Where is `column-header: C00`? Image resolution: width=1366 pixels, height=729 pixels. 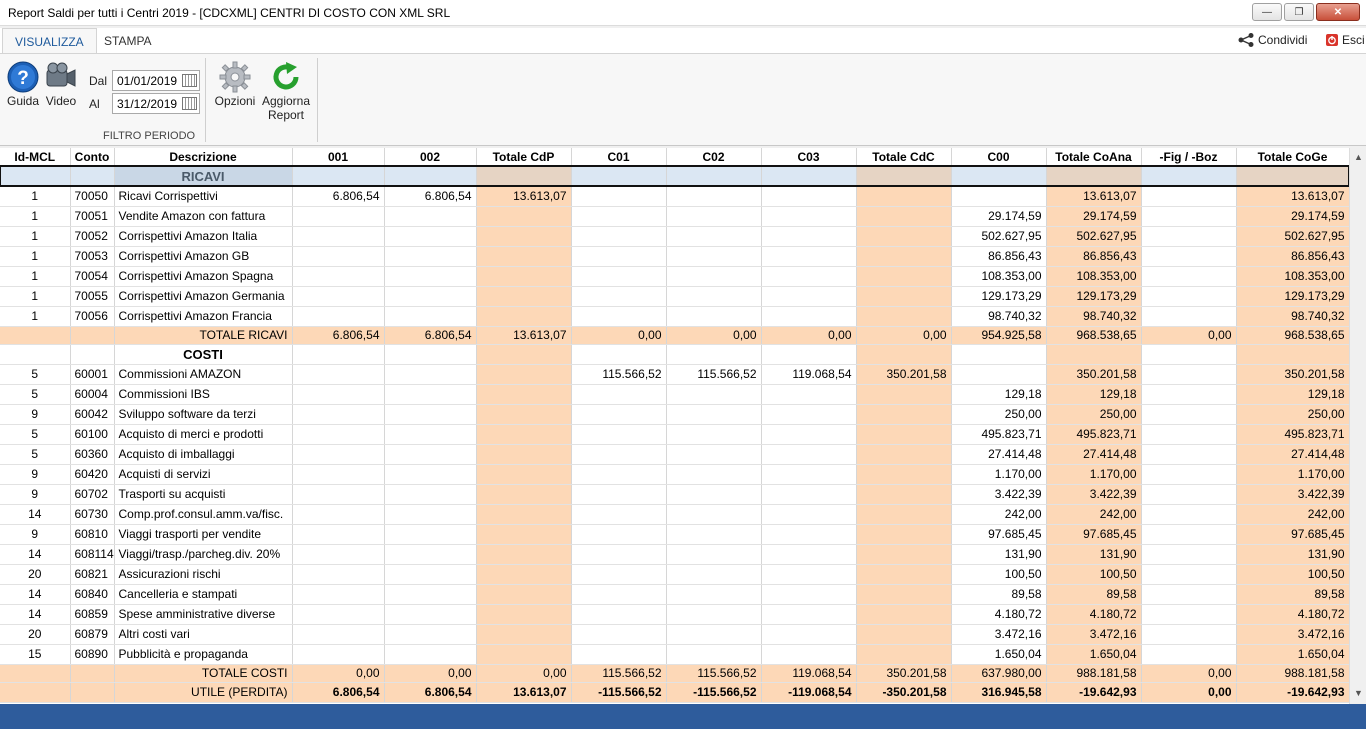 column-header: C00 is located at coordinates (999, 157).